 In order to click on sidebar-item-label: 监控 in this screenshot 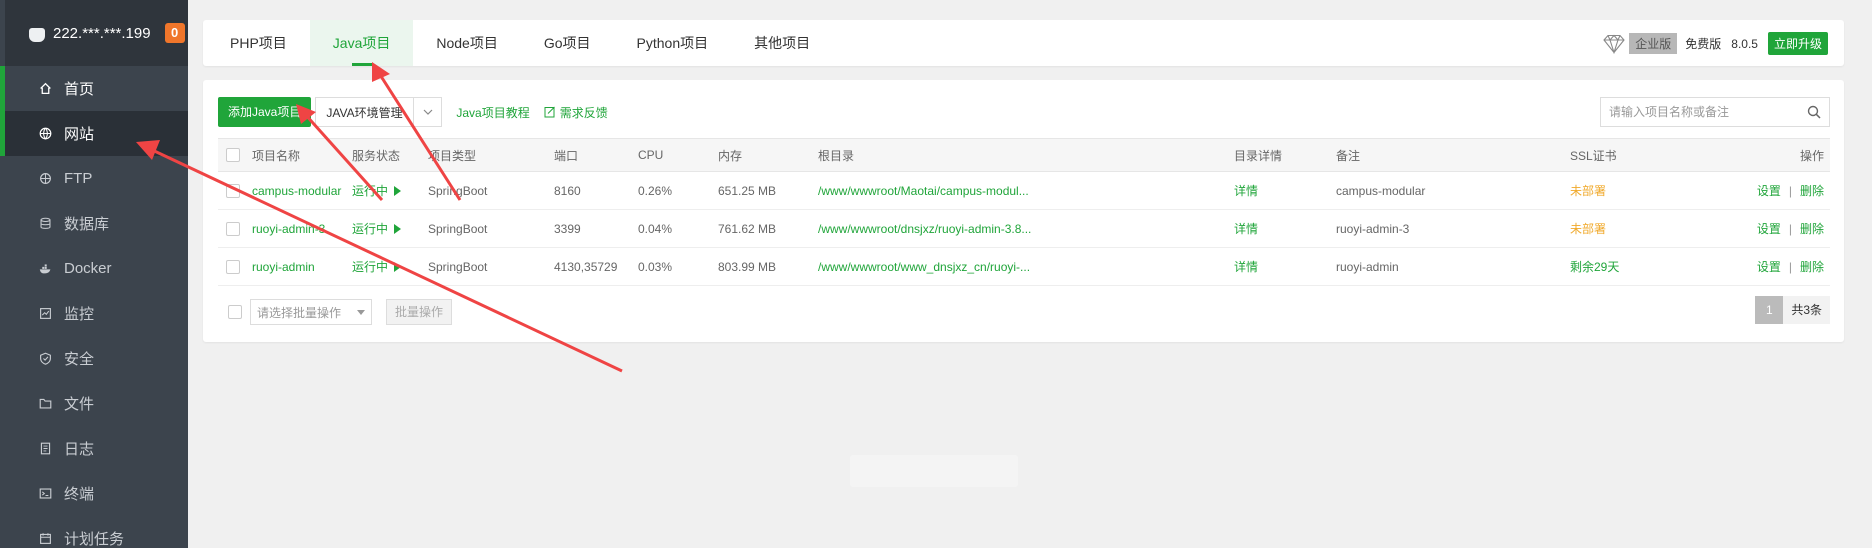, I will do `click(79, 314)`.